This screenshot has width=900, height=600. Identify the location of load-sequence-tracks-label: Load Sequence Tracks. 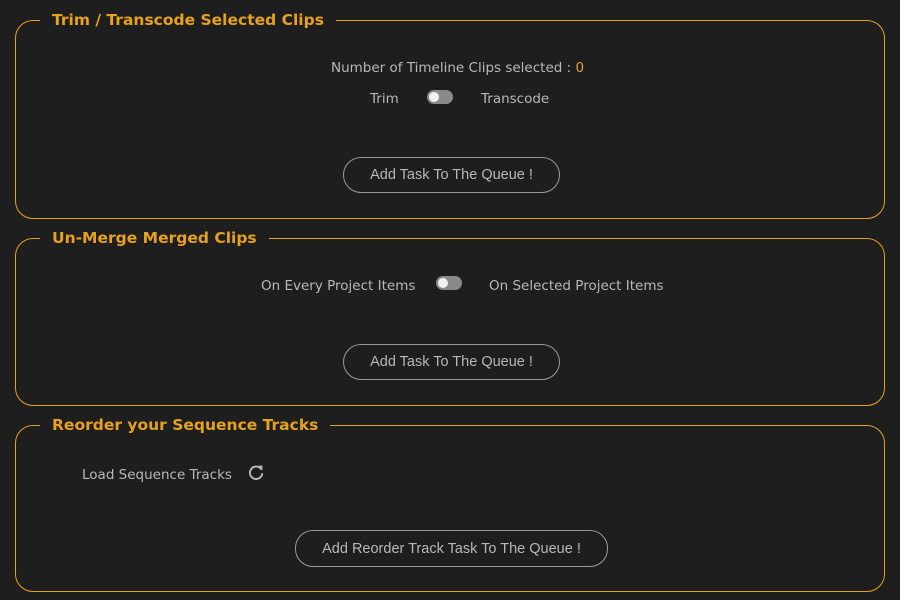
(157, 475).